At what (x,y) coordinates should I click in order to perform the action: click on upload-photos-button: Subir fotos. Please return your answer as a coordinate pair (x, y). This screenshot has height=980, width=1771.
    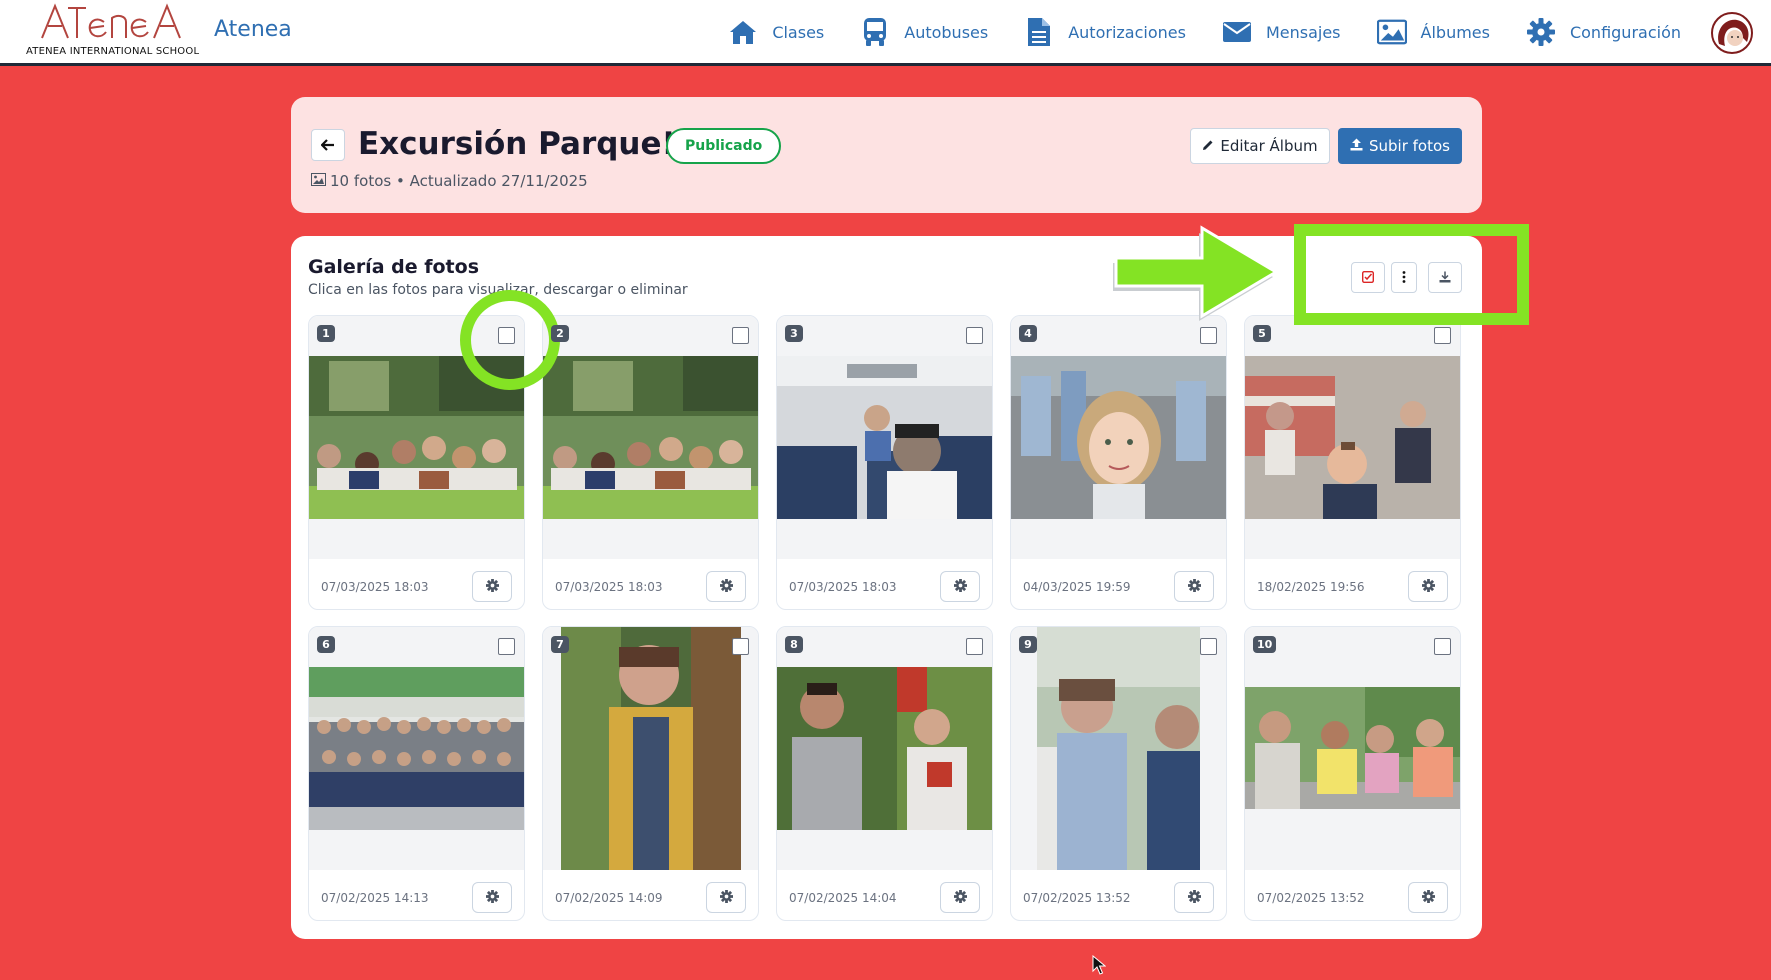
    Looking at the image, I should click on (1400, 146).